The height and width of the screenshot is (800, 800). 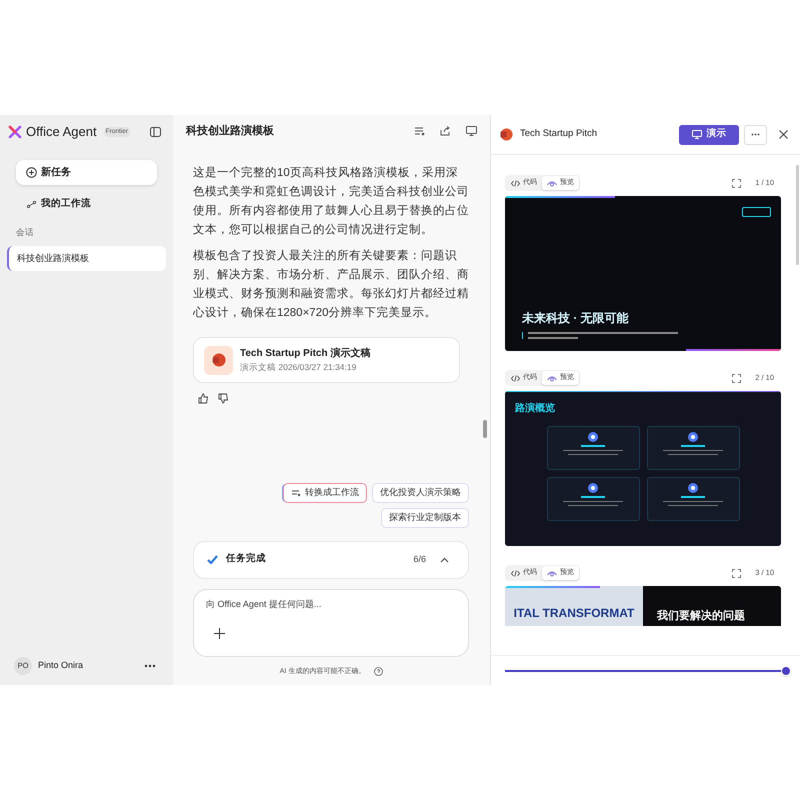 I want to click on suggestion-chip: 优化投资人演示策略, so click(x=420, y=492).